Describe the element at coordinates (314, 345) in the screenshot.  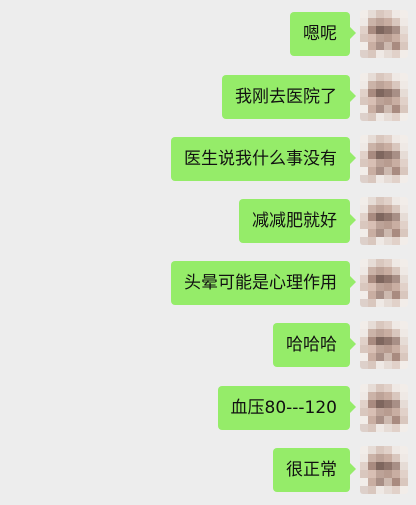
I see `message-bubble: 哈哈哈` at that location.